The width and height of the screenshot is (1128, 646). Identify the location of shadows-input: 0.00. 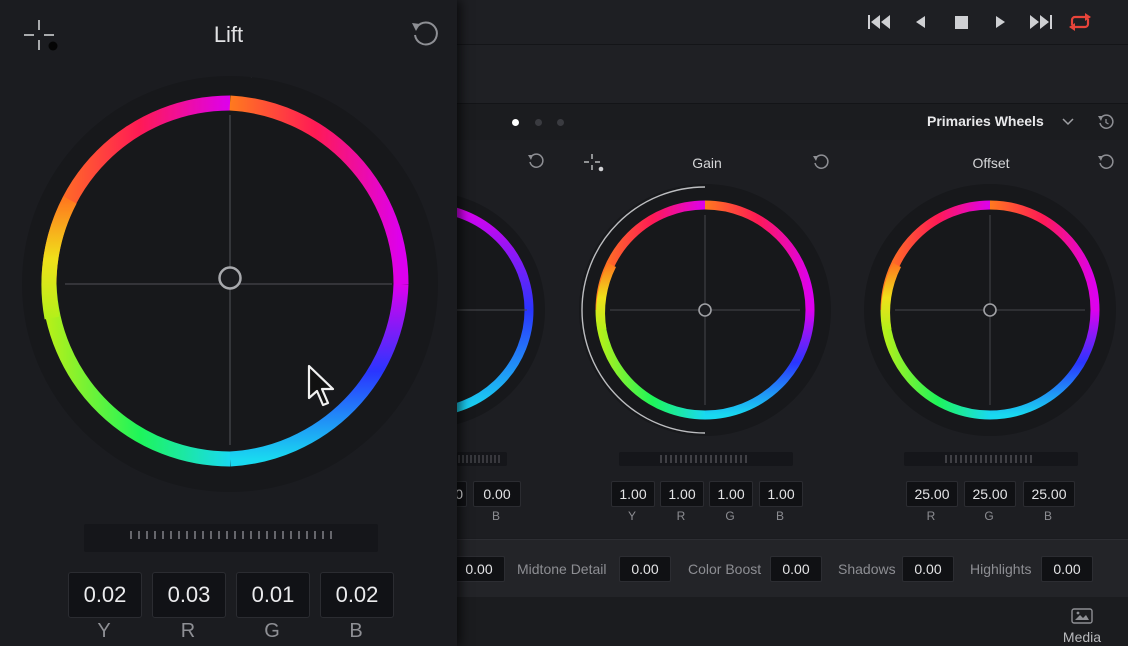
(928, 569).